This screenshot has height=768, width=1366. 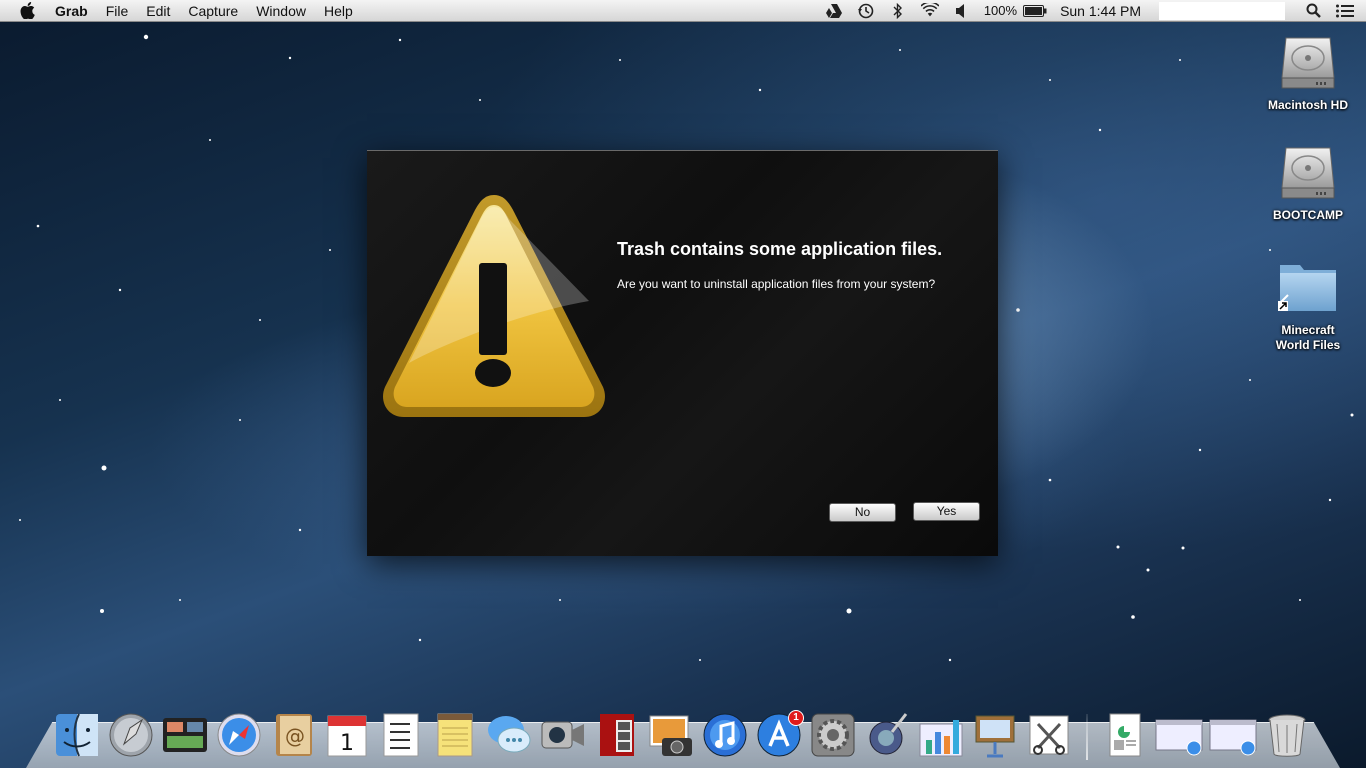 What do you see at coordinates (887, 735) in the screenshot?
I see `preview-icon` at bounding box center [887, 735].